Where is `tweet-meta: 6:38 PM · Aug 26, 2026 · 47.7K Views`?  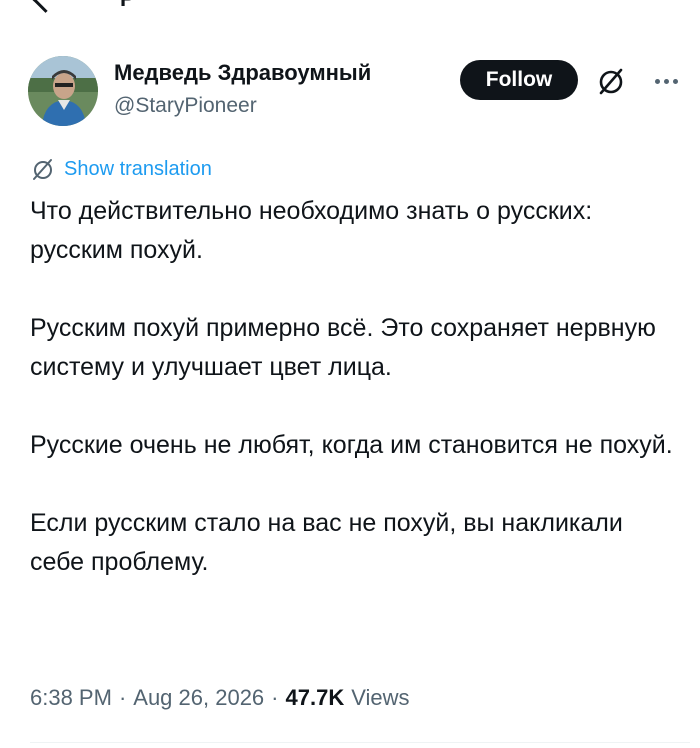 tweet-meta: 6:38 PM · Aug 26, 2026 · 47.7K Views is located at coordinates (220, 698).